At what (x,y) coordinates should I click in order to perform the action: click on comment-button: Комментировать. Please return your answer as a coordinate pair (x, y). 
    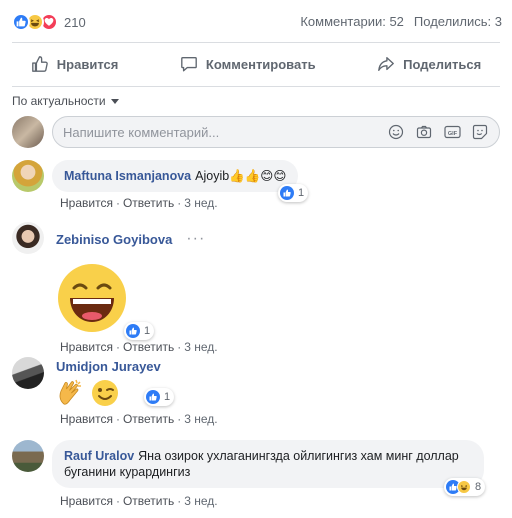
    Looking at the image, I should click on (248, 64).